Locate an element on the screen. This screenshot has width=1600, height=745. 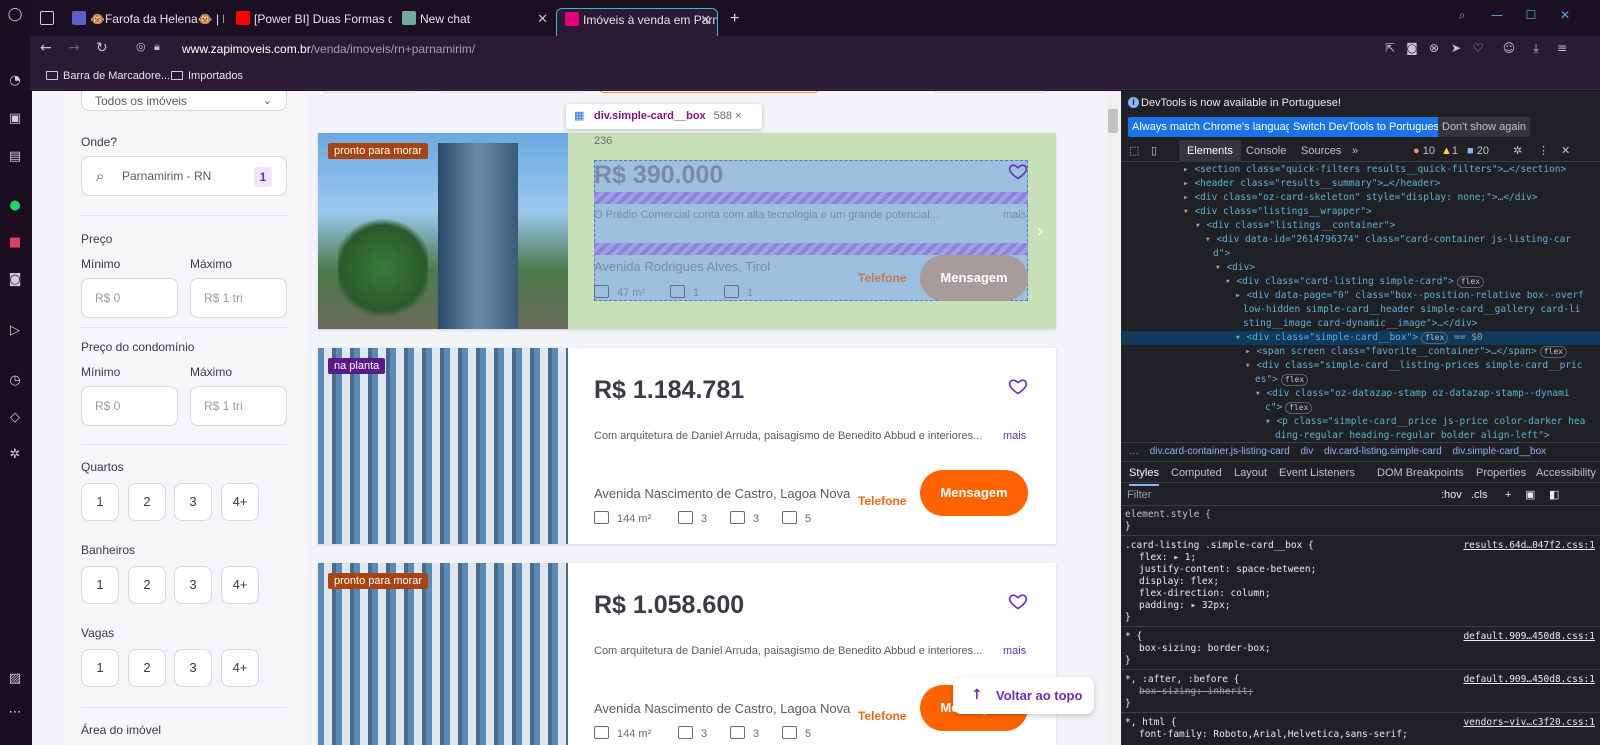
breadcrumb-item: div.card-listing.simple-card is located at coordinates (1383, 451).